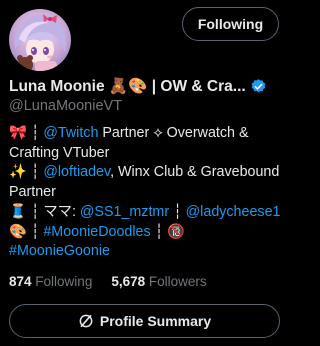 The height and width of the screenshot is (346, 320). What do you see at coordinates (26, 231) in the screenshot?
I see `bio-text: 🎨 ┆` at bounding box center [26, 231].